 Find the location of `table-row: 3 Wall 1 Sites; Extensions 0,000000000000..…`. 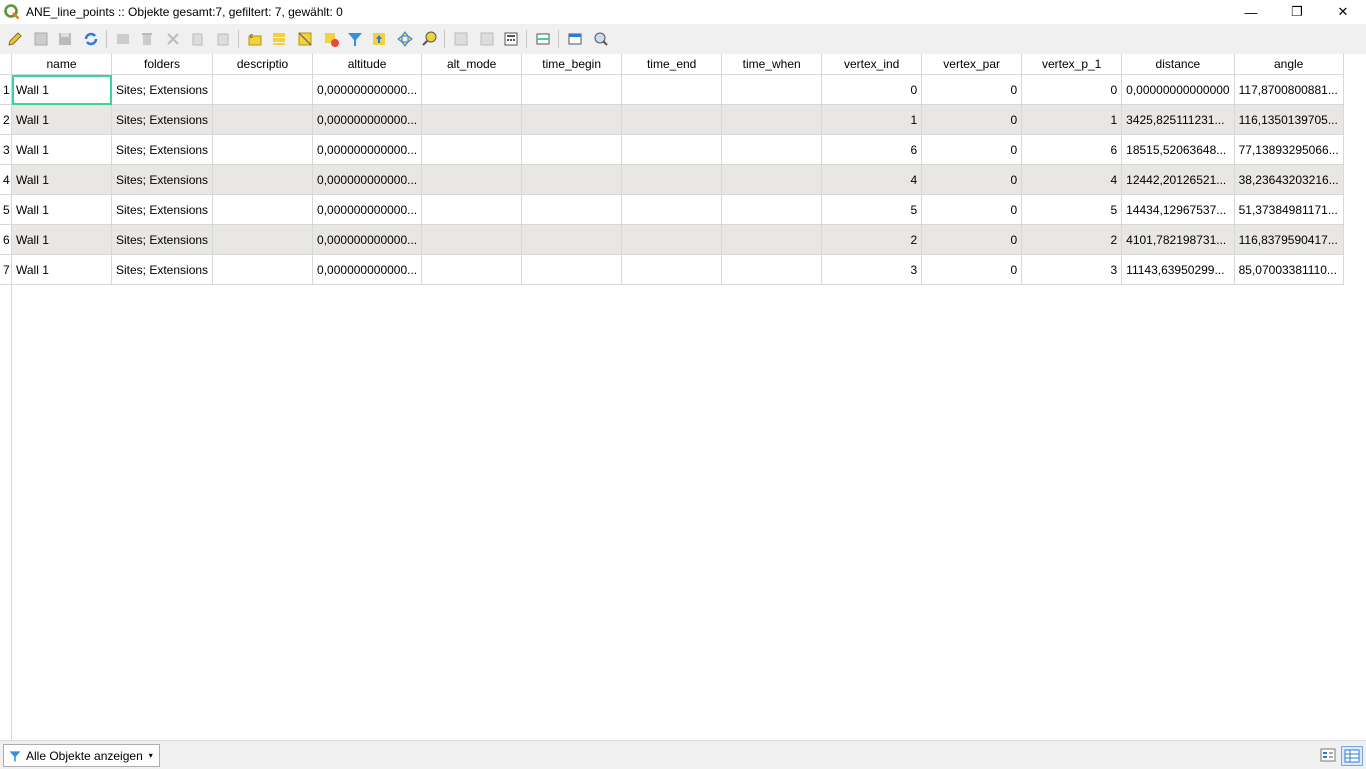

table-row: 3 Wall 1 Sites; Extensions 0,000000000000..… is located at coordinates (672, 149).